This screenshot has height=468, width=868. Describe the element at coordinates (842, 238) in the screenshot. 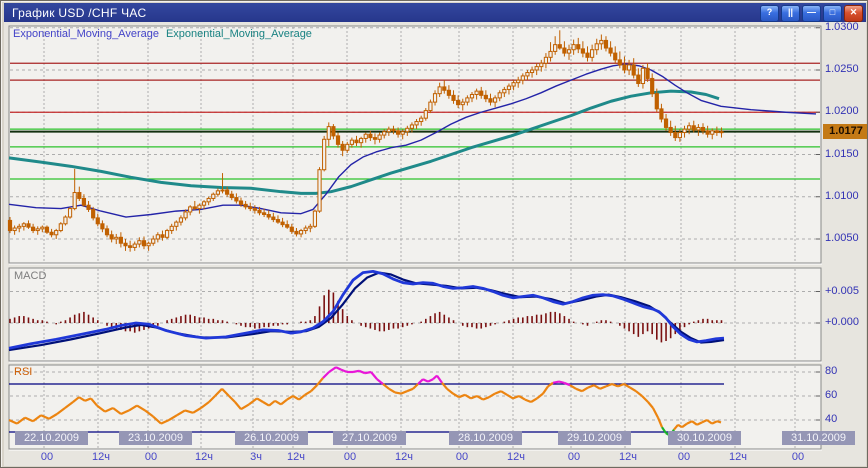

I see `price-axis-label: 1.0050` at that location.